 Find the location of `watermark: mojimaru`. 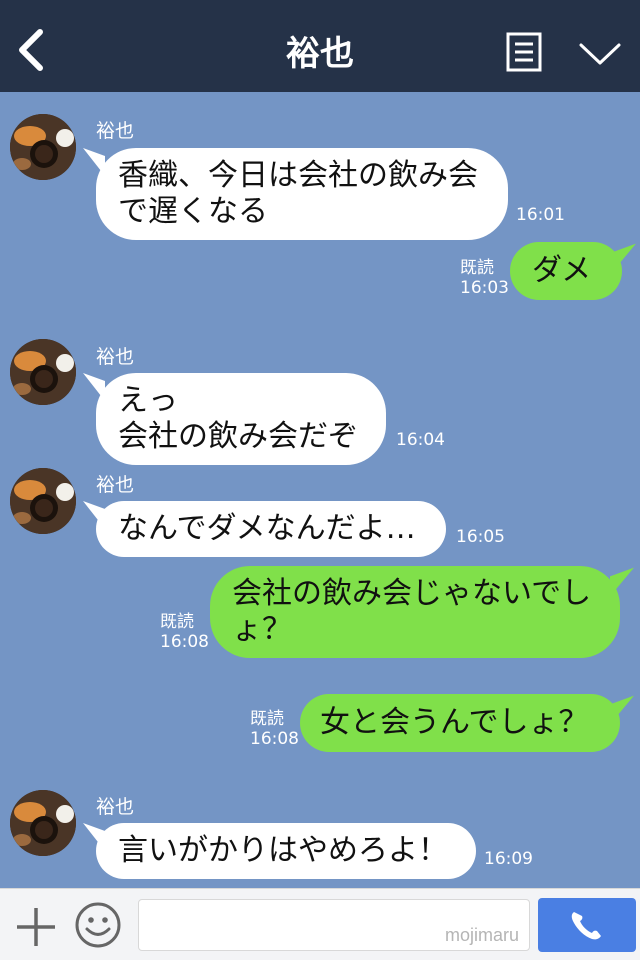

watermark: mojimaru is located at coordinates (481, 935).